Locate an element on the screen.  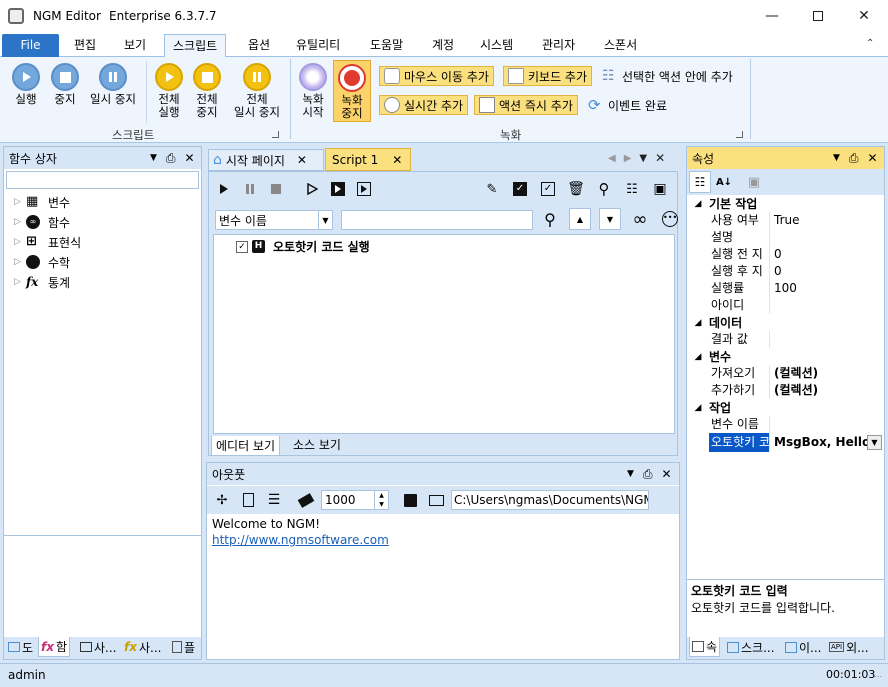
property-row: 실행률 100 is located at coordinates (786, 288).